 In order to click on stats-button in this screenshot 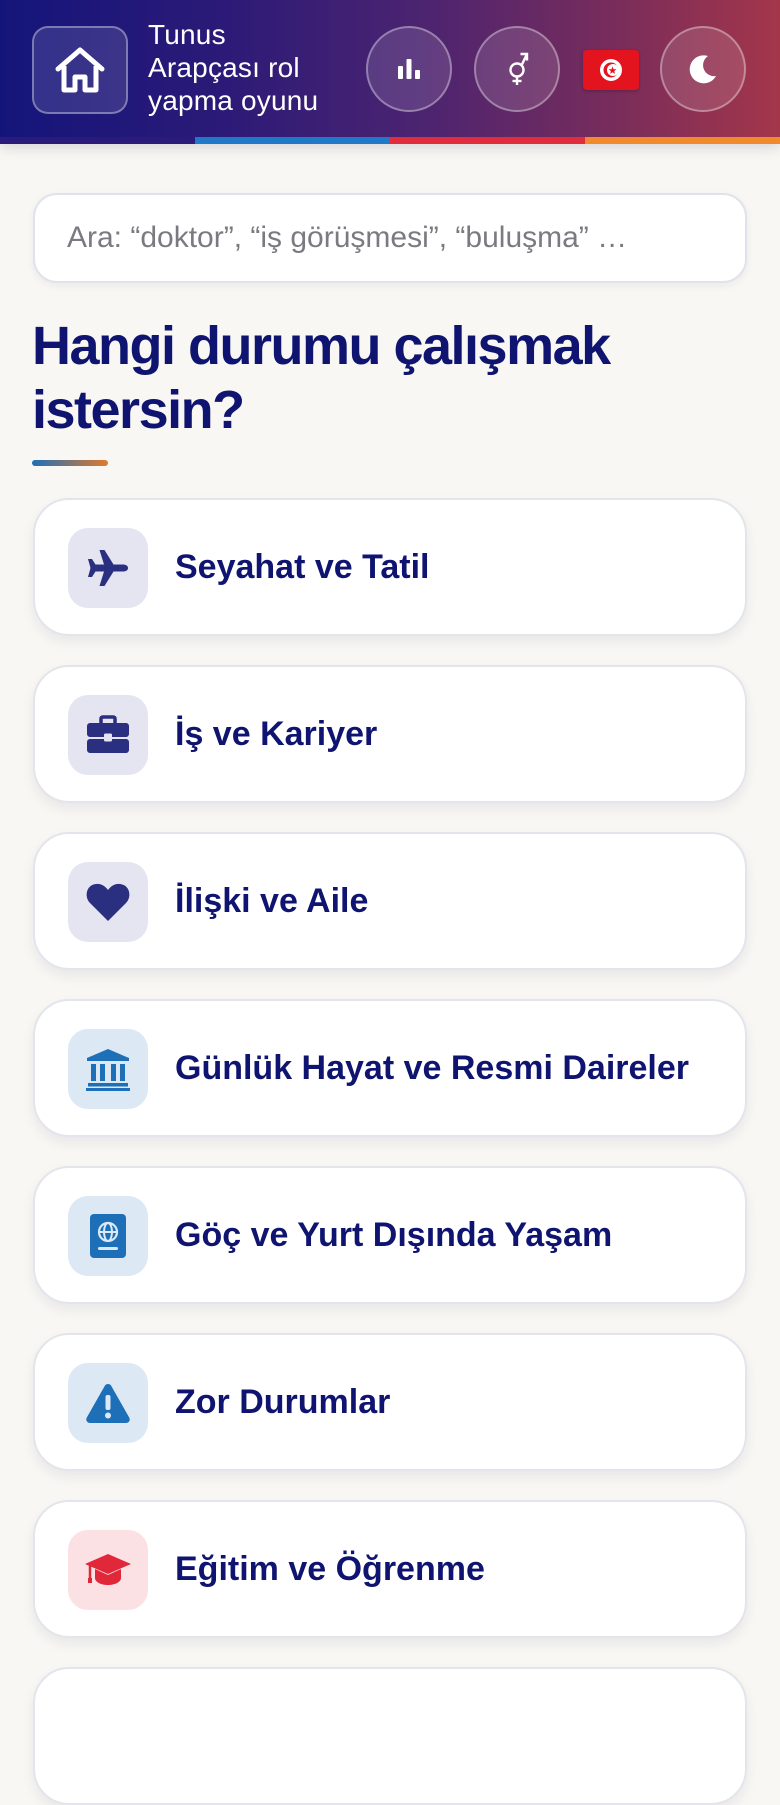, I will do `click(409, 69)`.